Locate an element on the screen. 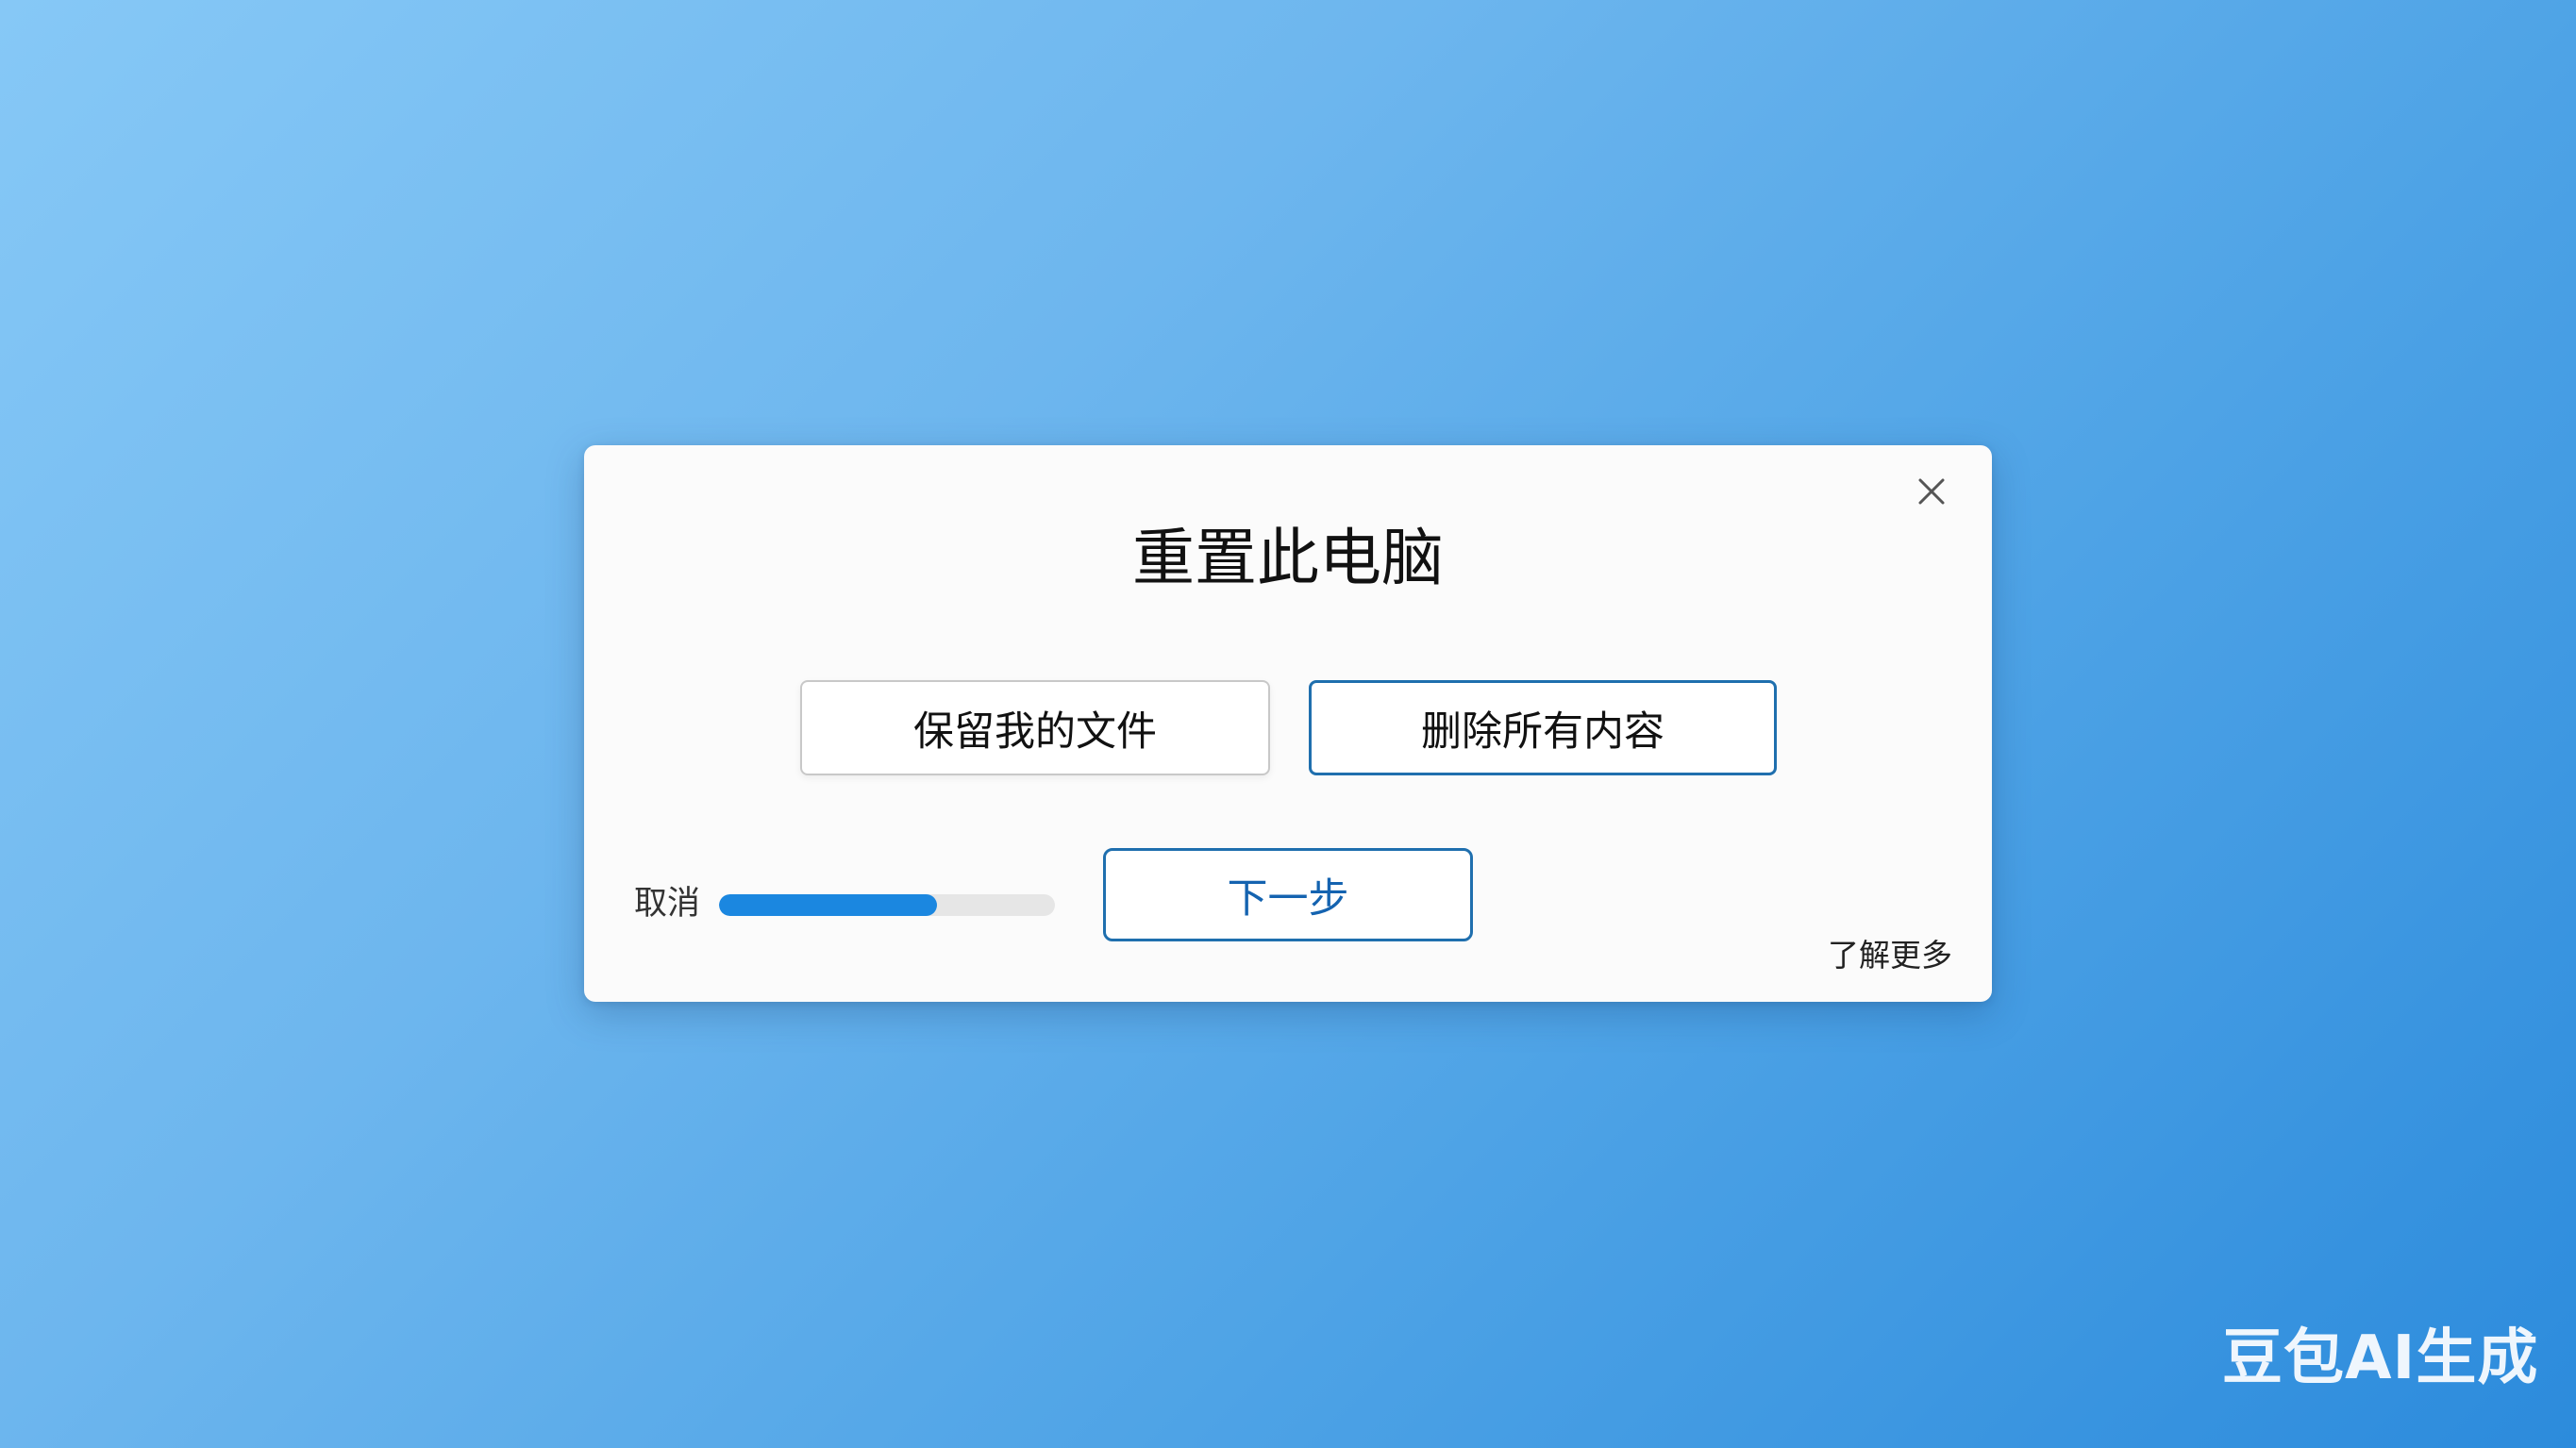 The height and width of the screenshot is (1448, 2576). next-button: 下一步 is located at coordinates (1288, 894).